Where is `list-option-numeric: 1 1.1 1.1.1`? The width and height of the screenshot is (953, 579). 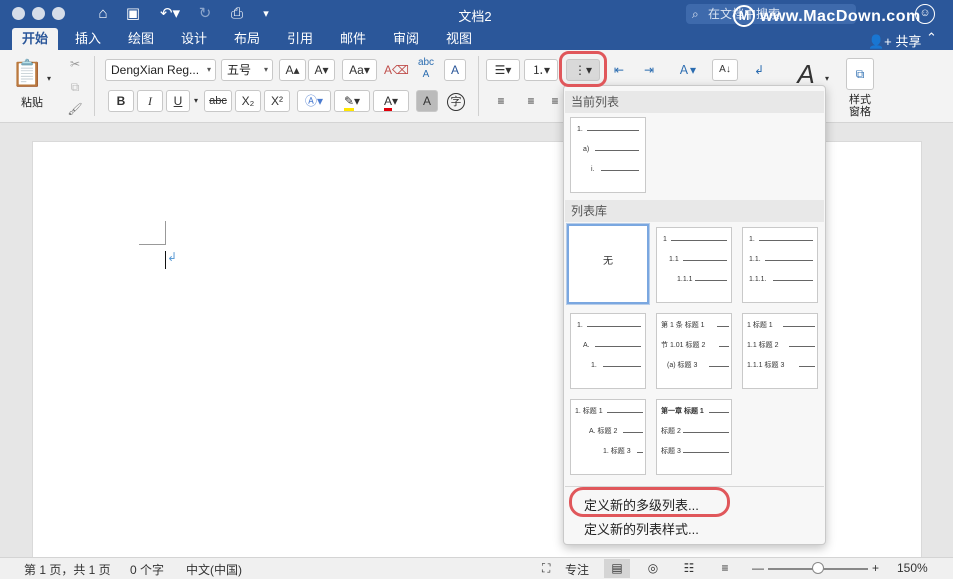 list-option-numeric: 1 1.1 1.1.1 is located at coordinates (694, 265).